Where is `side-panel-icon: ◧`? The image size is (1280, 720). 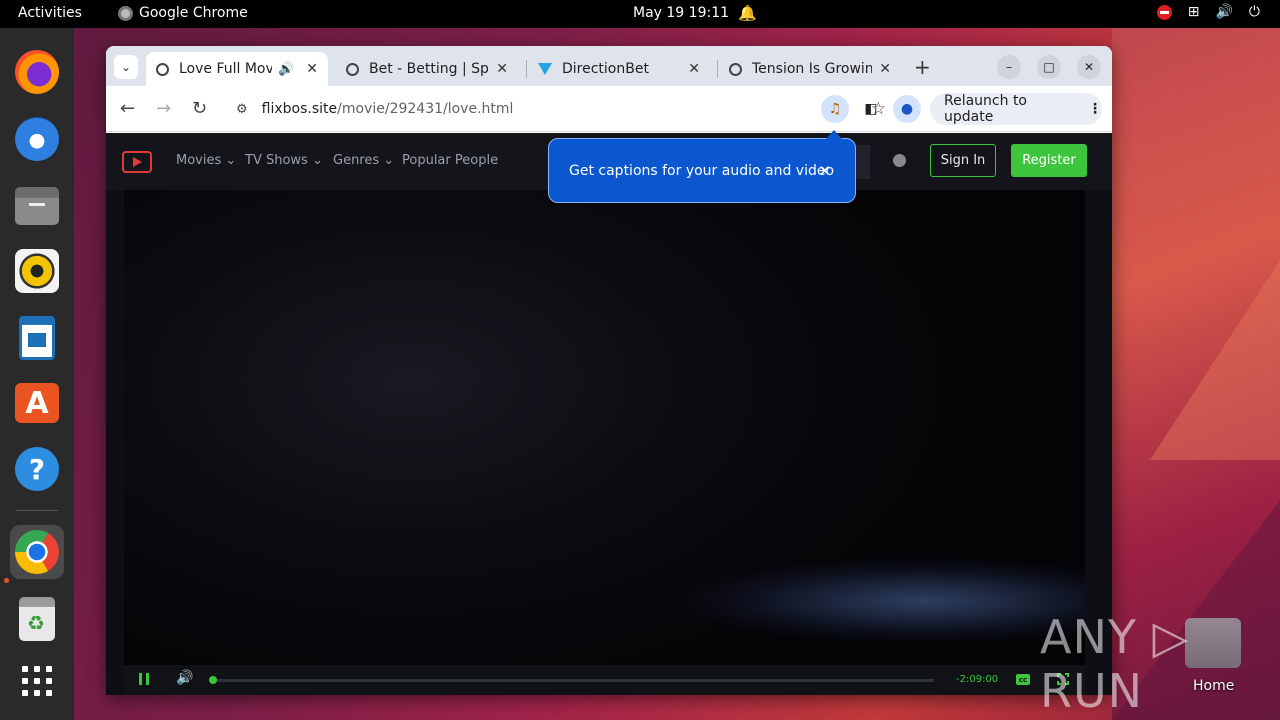
side-panel-icon: ◧ is located at coordinates (871, 109).